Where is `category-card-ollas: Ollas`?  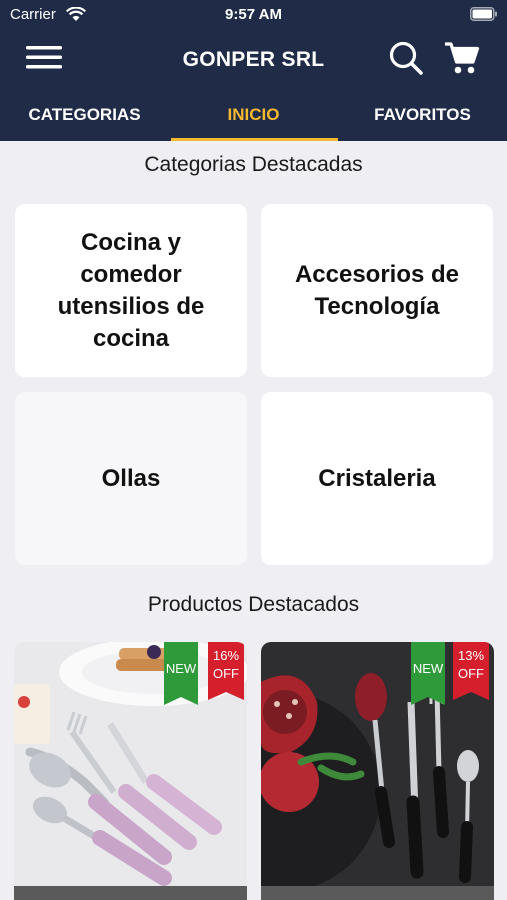 category-card-ollas: Ollas is located at coordinates (131, 478).